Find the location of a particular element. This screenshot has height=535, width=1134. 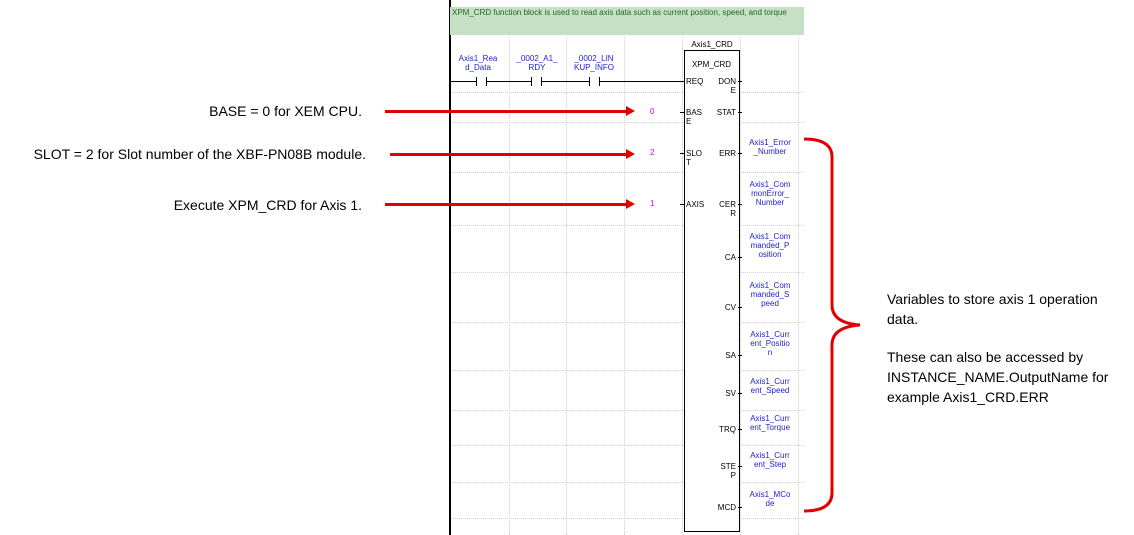

output-pin-trq: TRQ is located at coordinates (727, 429).